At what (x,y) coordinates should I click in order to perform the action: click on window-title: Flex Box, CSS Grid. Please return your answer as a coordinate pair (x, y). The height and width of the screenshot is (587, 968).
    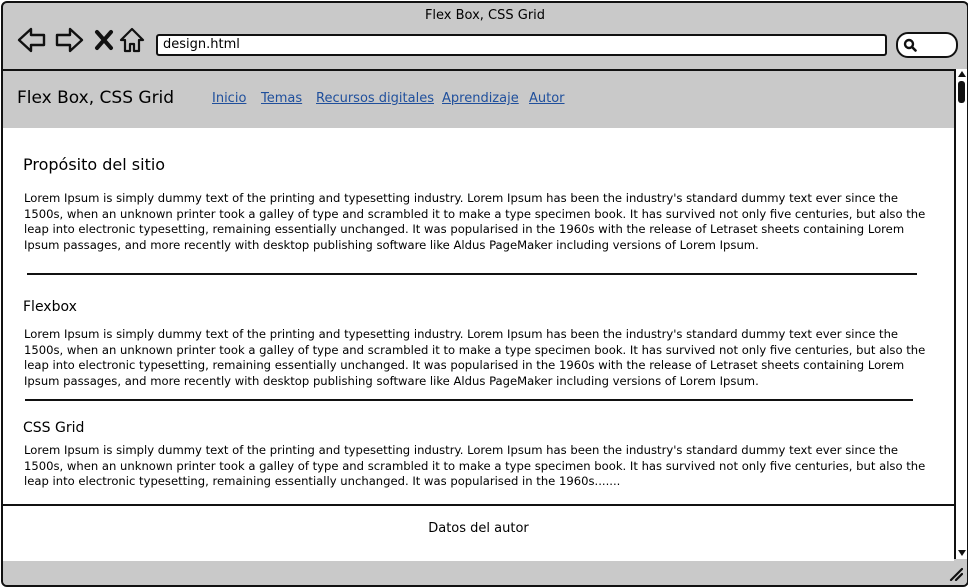
    Looking at the image, I should click on (485, 15).